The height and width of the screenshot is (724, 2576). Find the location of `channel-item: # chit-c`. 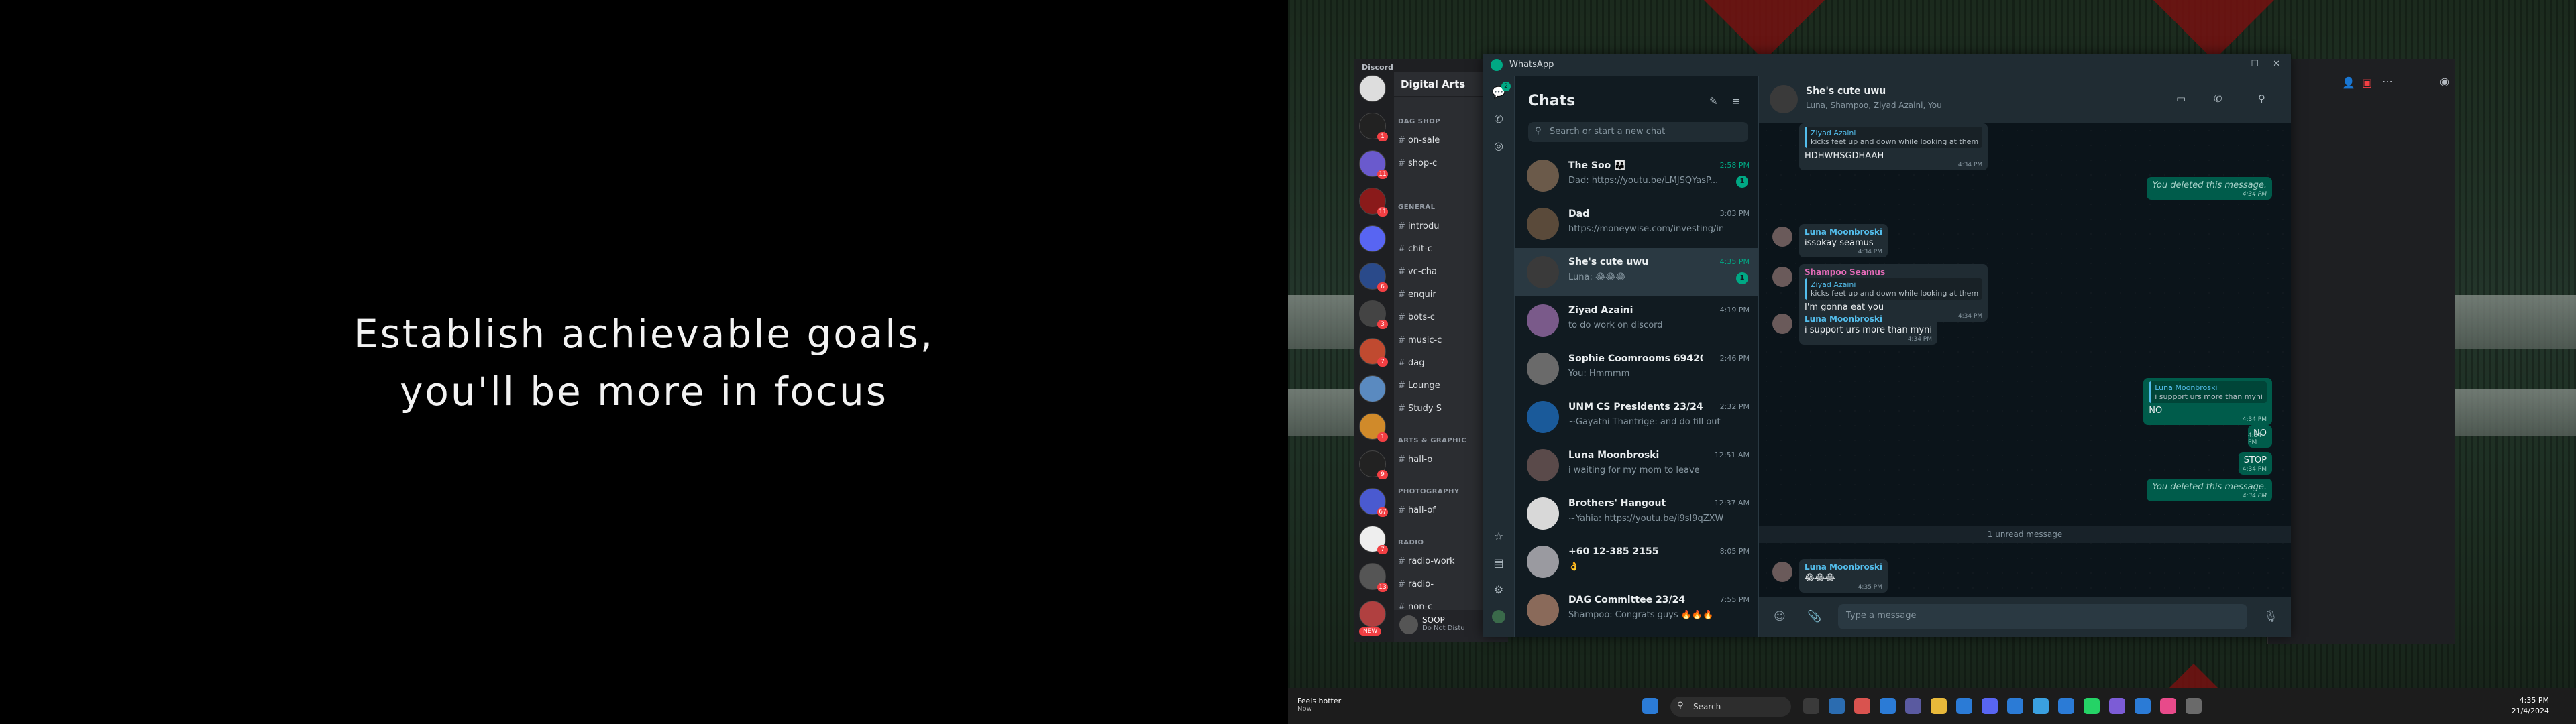

channel-item: # chit-c is located at coordinates (1415, 249).